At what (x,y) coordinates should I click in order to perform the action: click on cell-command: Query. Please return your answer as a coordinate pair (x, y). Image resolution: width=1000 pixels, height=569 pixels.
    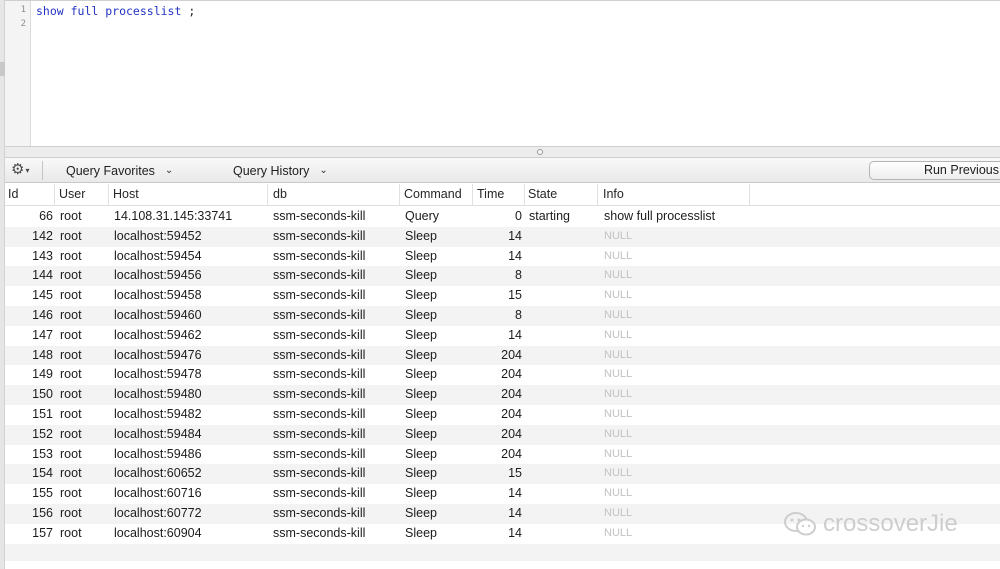
    Looking at the image, I should click on (438, 217).